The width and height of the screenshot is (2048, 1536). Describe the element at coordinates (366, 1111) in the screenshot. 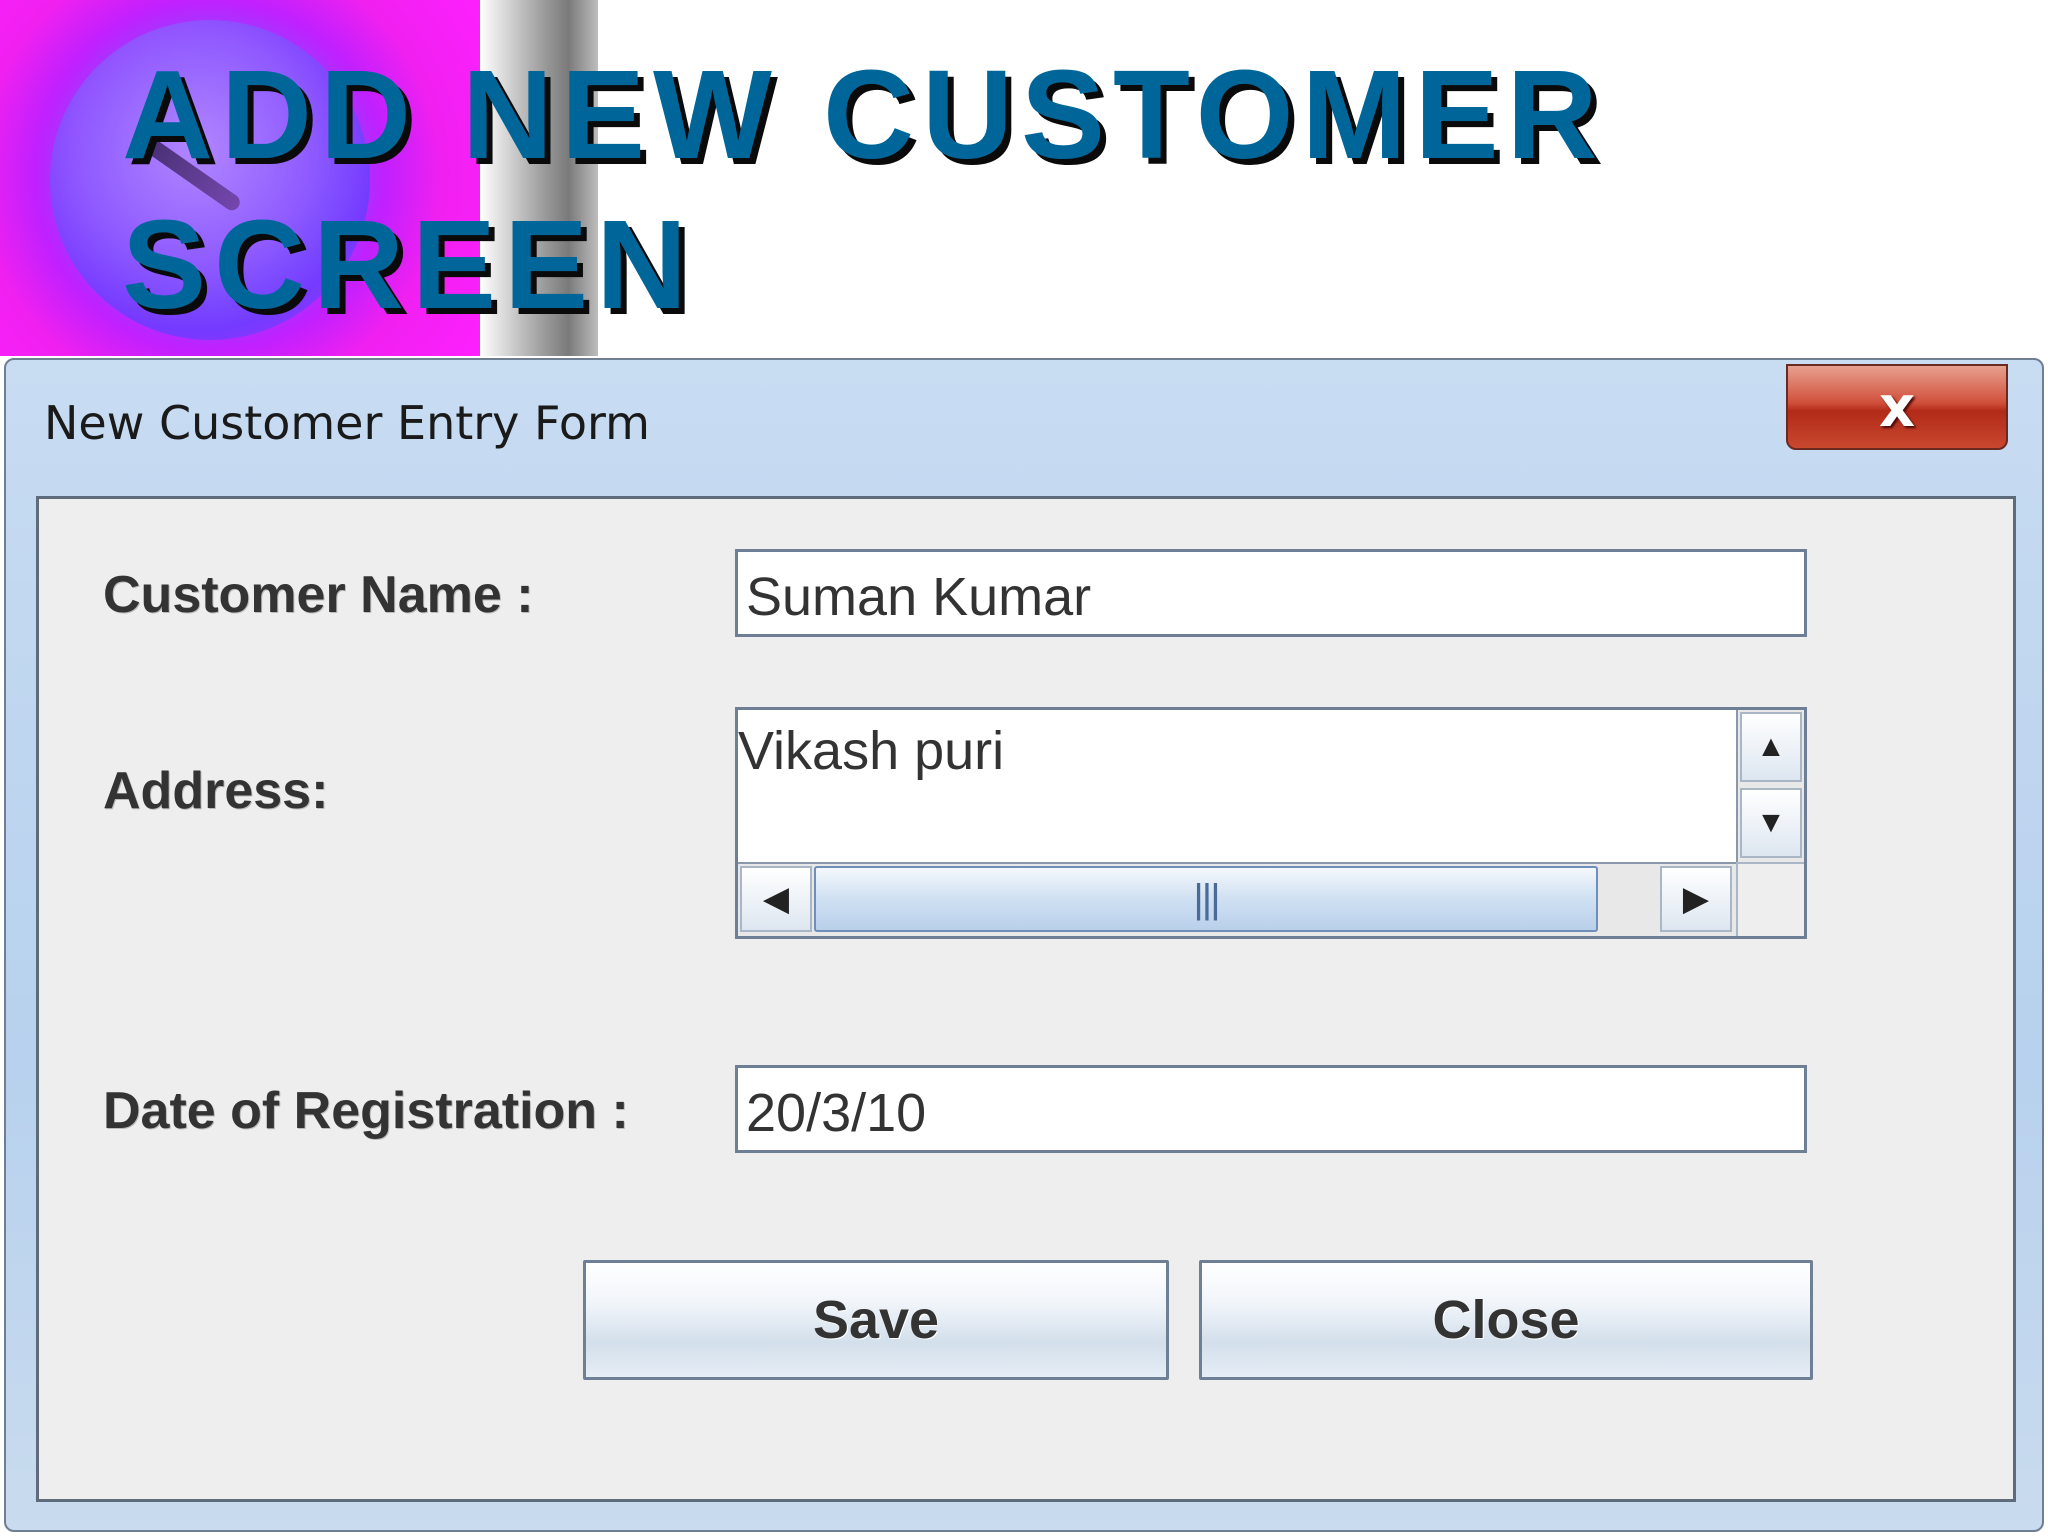

I see `registration-date-label: Date of Registration :` at that location.